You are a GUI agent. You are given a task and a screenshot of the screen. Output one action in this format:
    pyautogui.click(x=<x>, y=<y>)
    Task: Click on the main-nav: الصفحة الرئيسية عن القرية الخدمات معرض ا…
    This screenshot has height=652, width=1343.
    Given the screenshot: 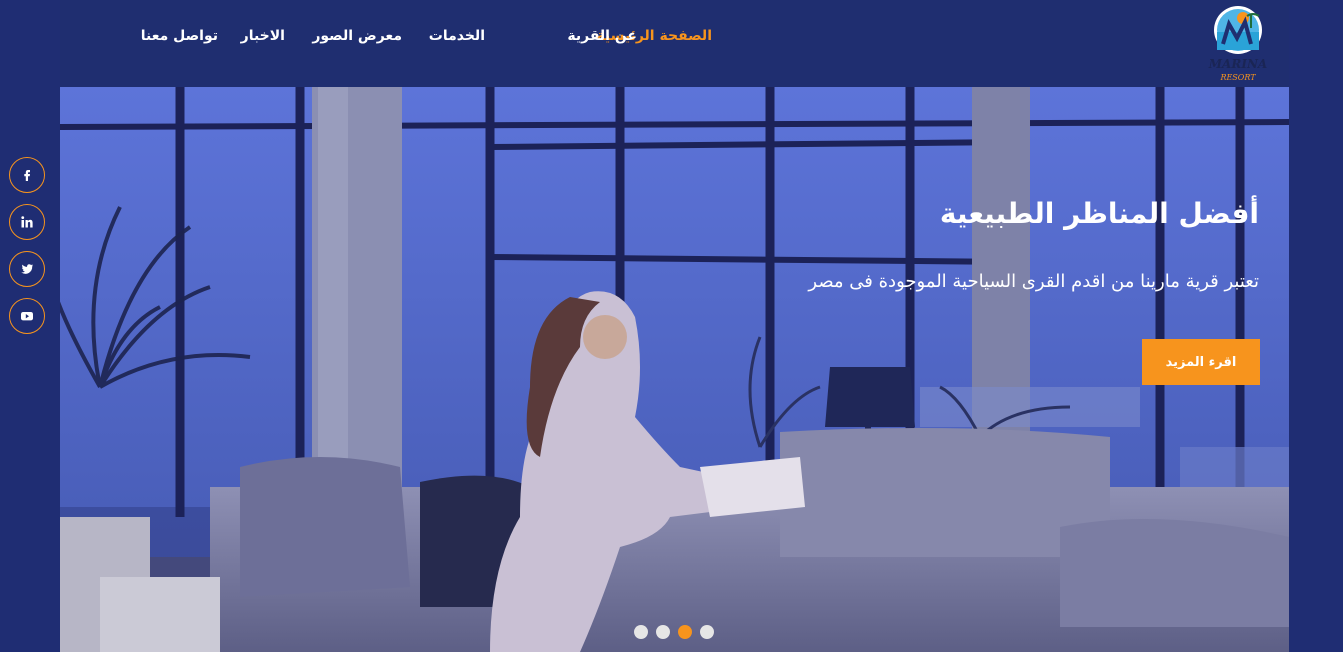 What is the action you would take?
    pyautogui.click(x=674, y=38)
    